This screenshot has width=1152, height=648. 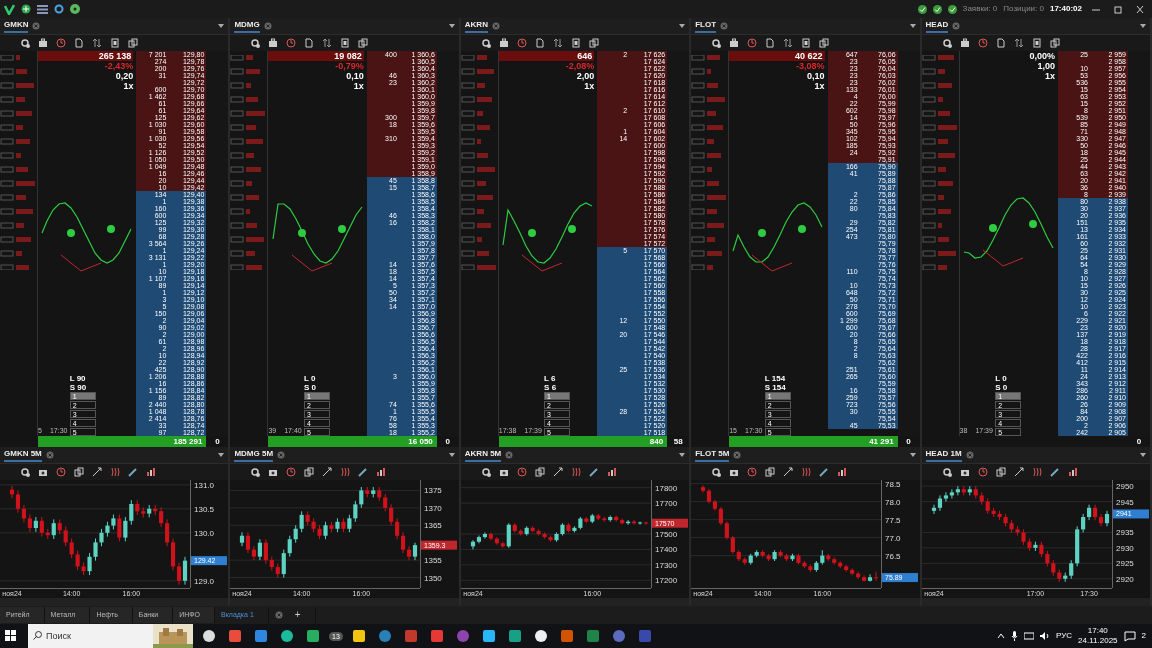 I want to click on orders-counter: Заявки: 0, so click(x=980, y=9).